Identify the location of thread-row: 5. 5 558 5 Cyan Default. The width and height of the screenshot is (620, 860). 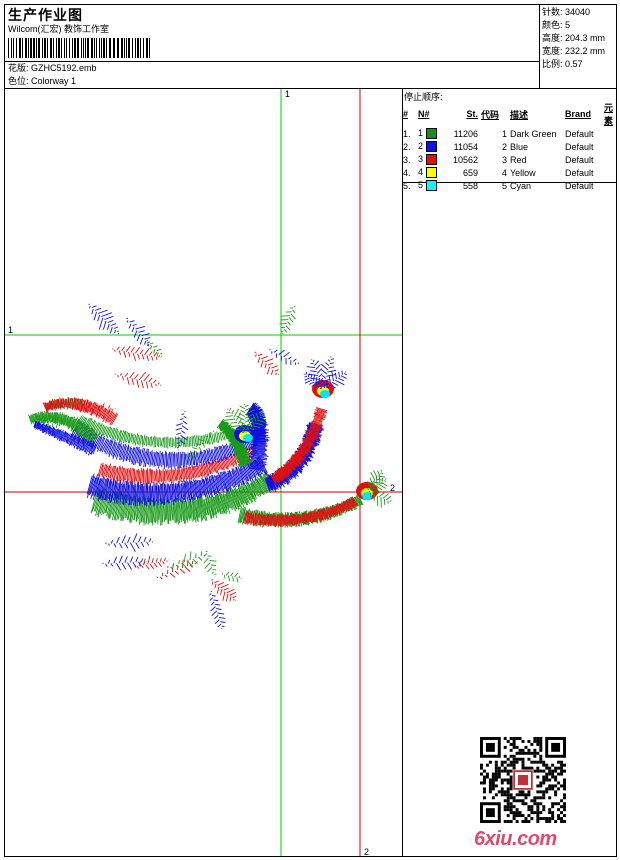
(511, 185).